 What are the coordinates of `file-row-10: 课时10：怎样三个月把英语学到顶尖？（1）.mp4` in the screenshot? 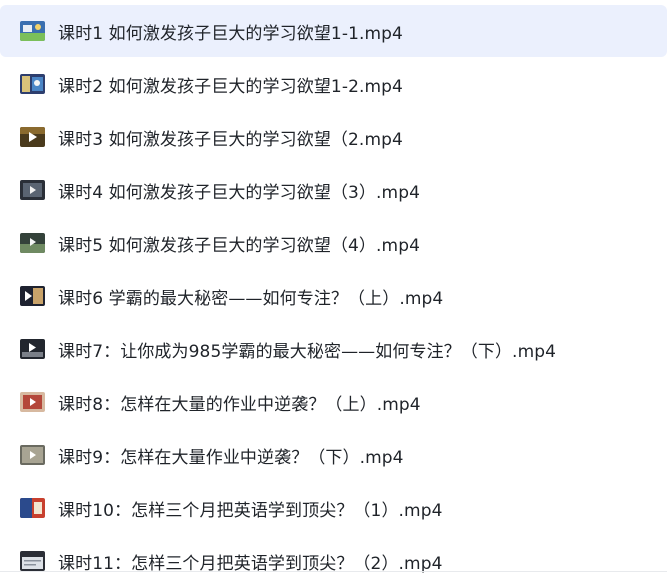 It's located at (333, 508).